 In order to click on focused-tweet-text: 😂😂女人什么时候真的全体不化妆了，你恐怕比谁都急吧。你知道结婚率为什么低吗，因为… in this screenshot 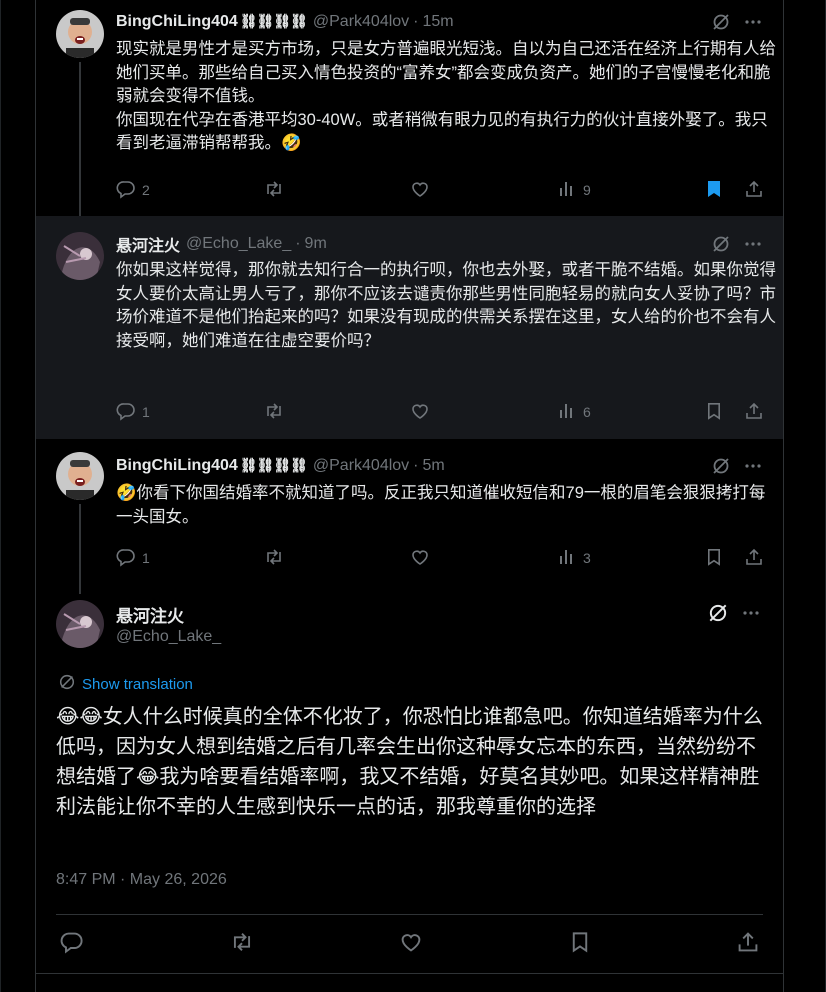, I will do `click(409, 762)`.